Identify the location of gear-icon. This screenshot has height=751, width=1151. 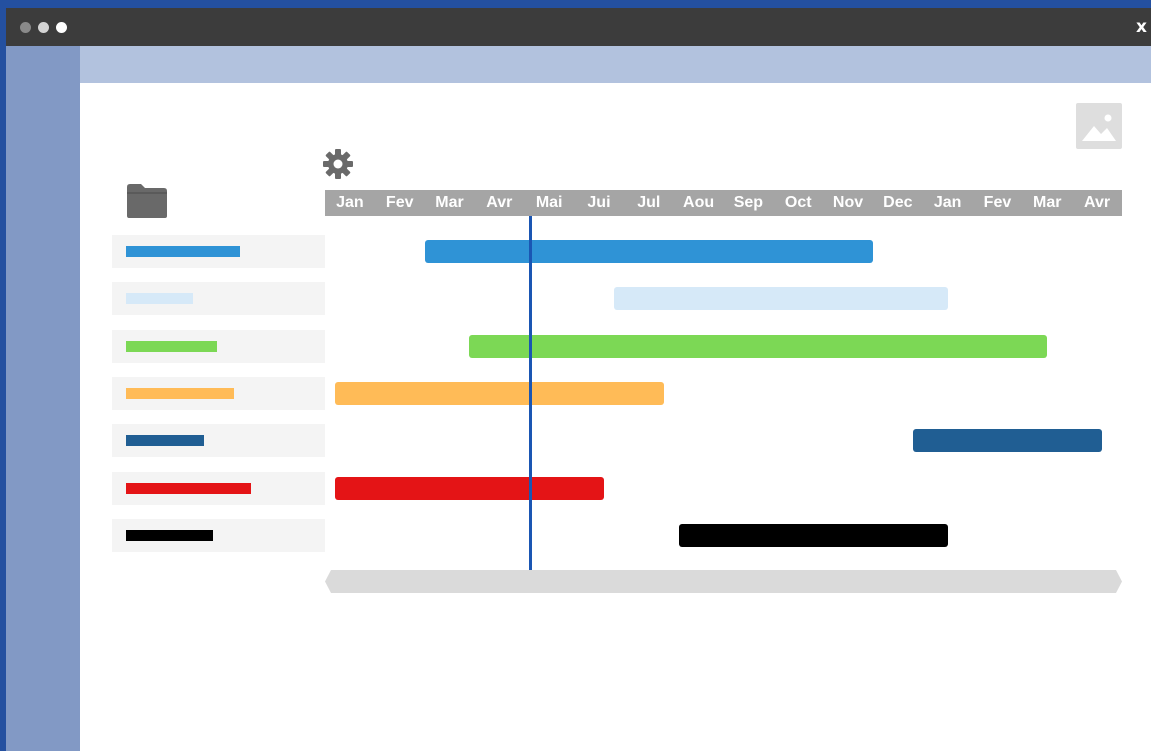
(338, 164).